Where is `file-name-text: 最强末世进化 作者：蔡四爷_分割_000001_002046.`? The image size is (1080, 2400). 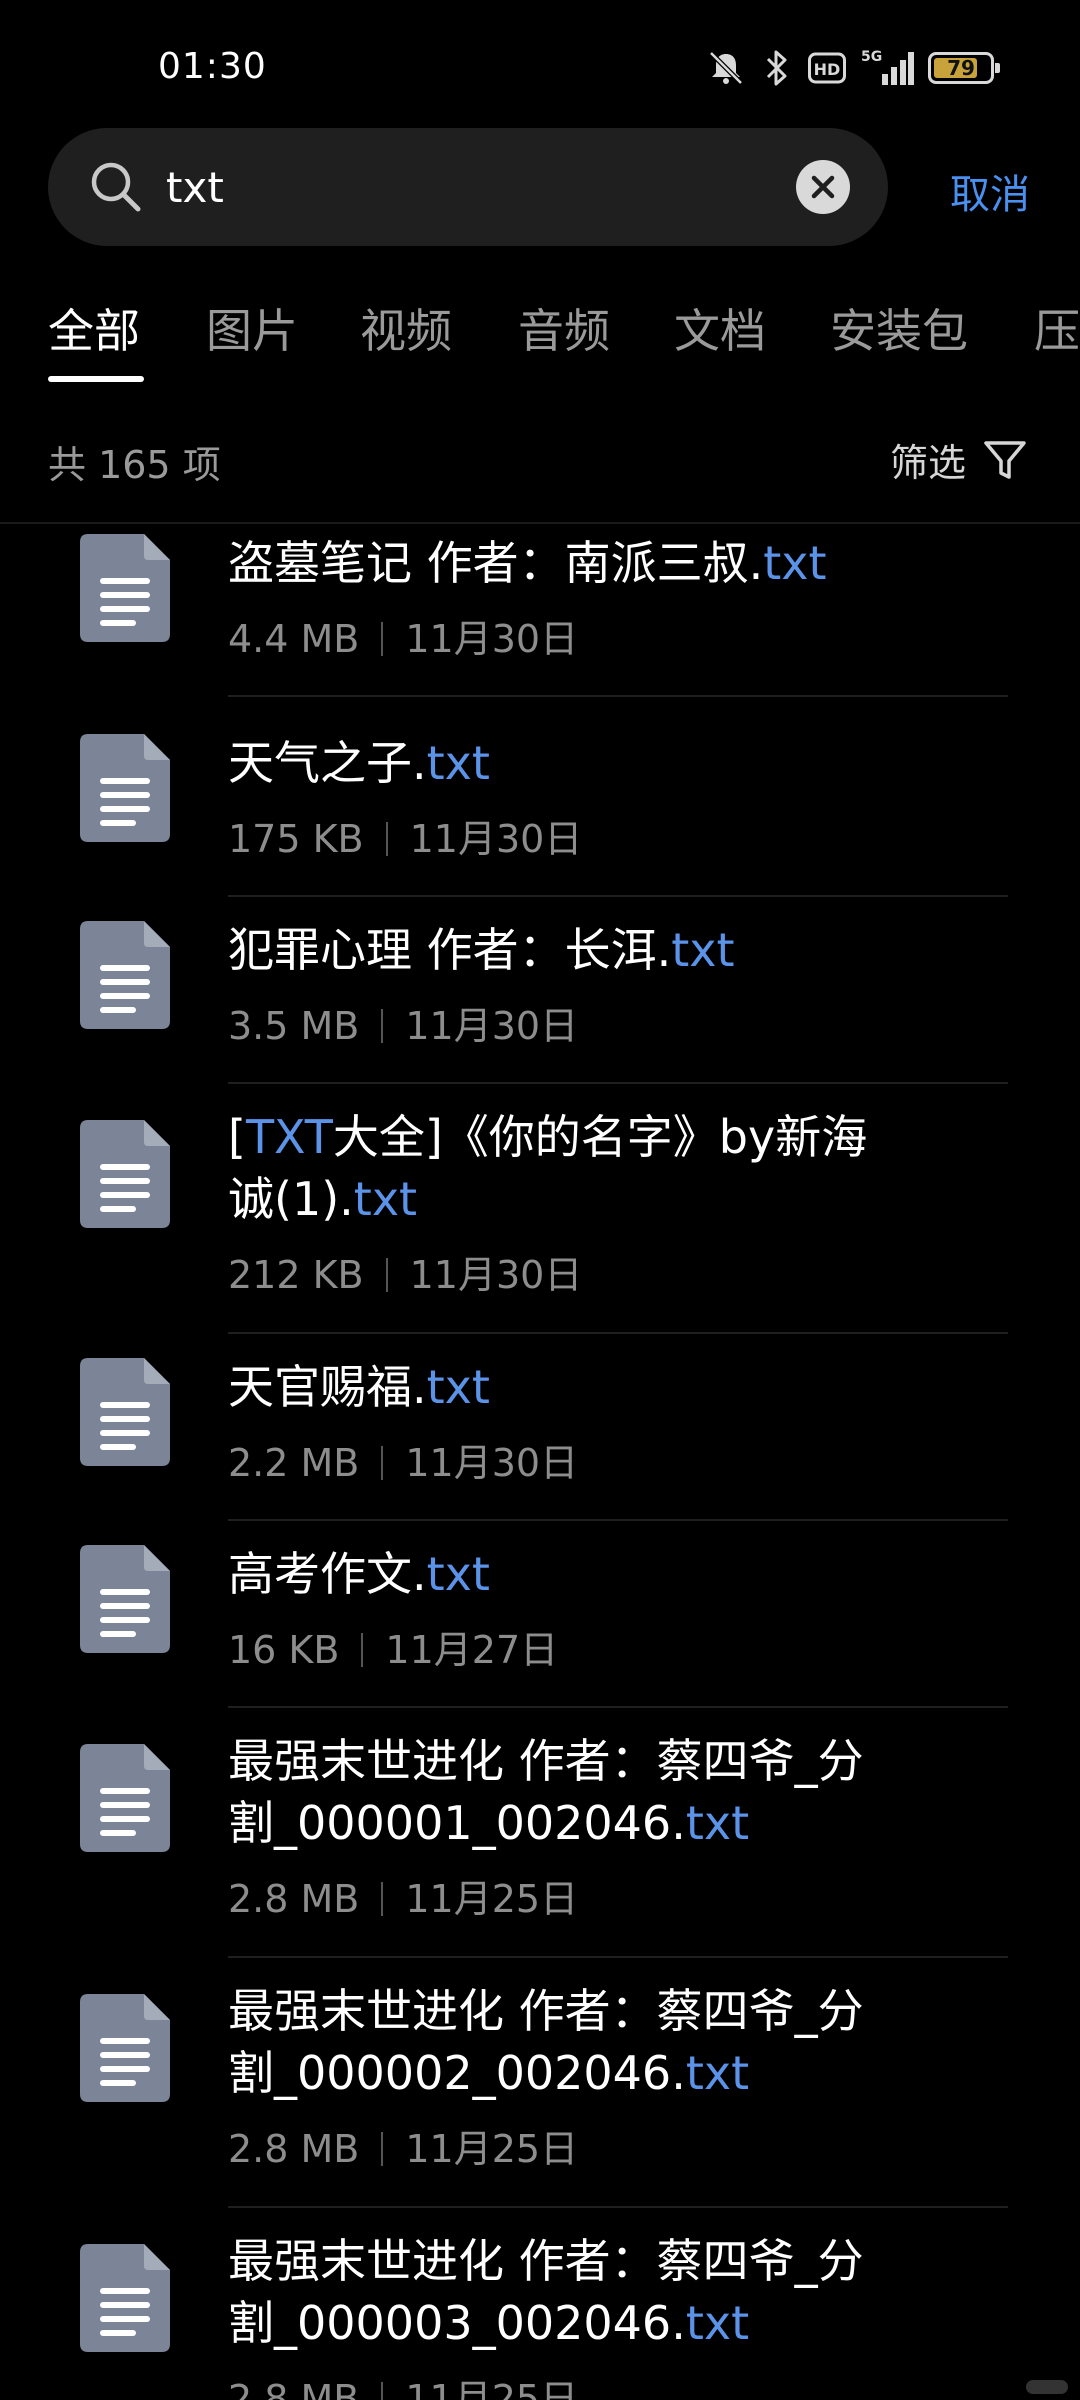 file-name-text: 最强末世进化 作者：蔡四爷_分割_000001_002046. is located at coordinates (546, 1792).